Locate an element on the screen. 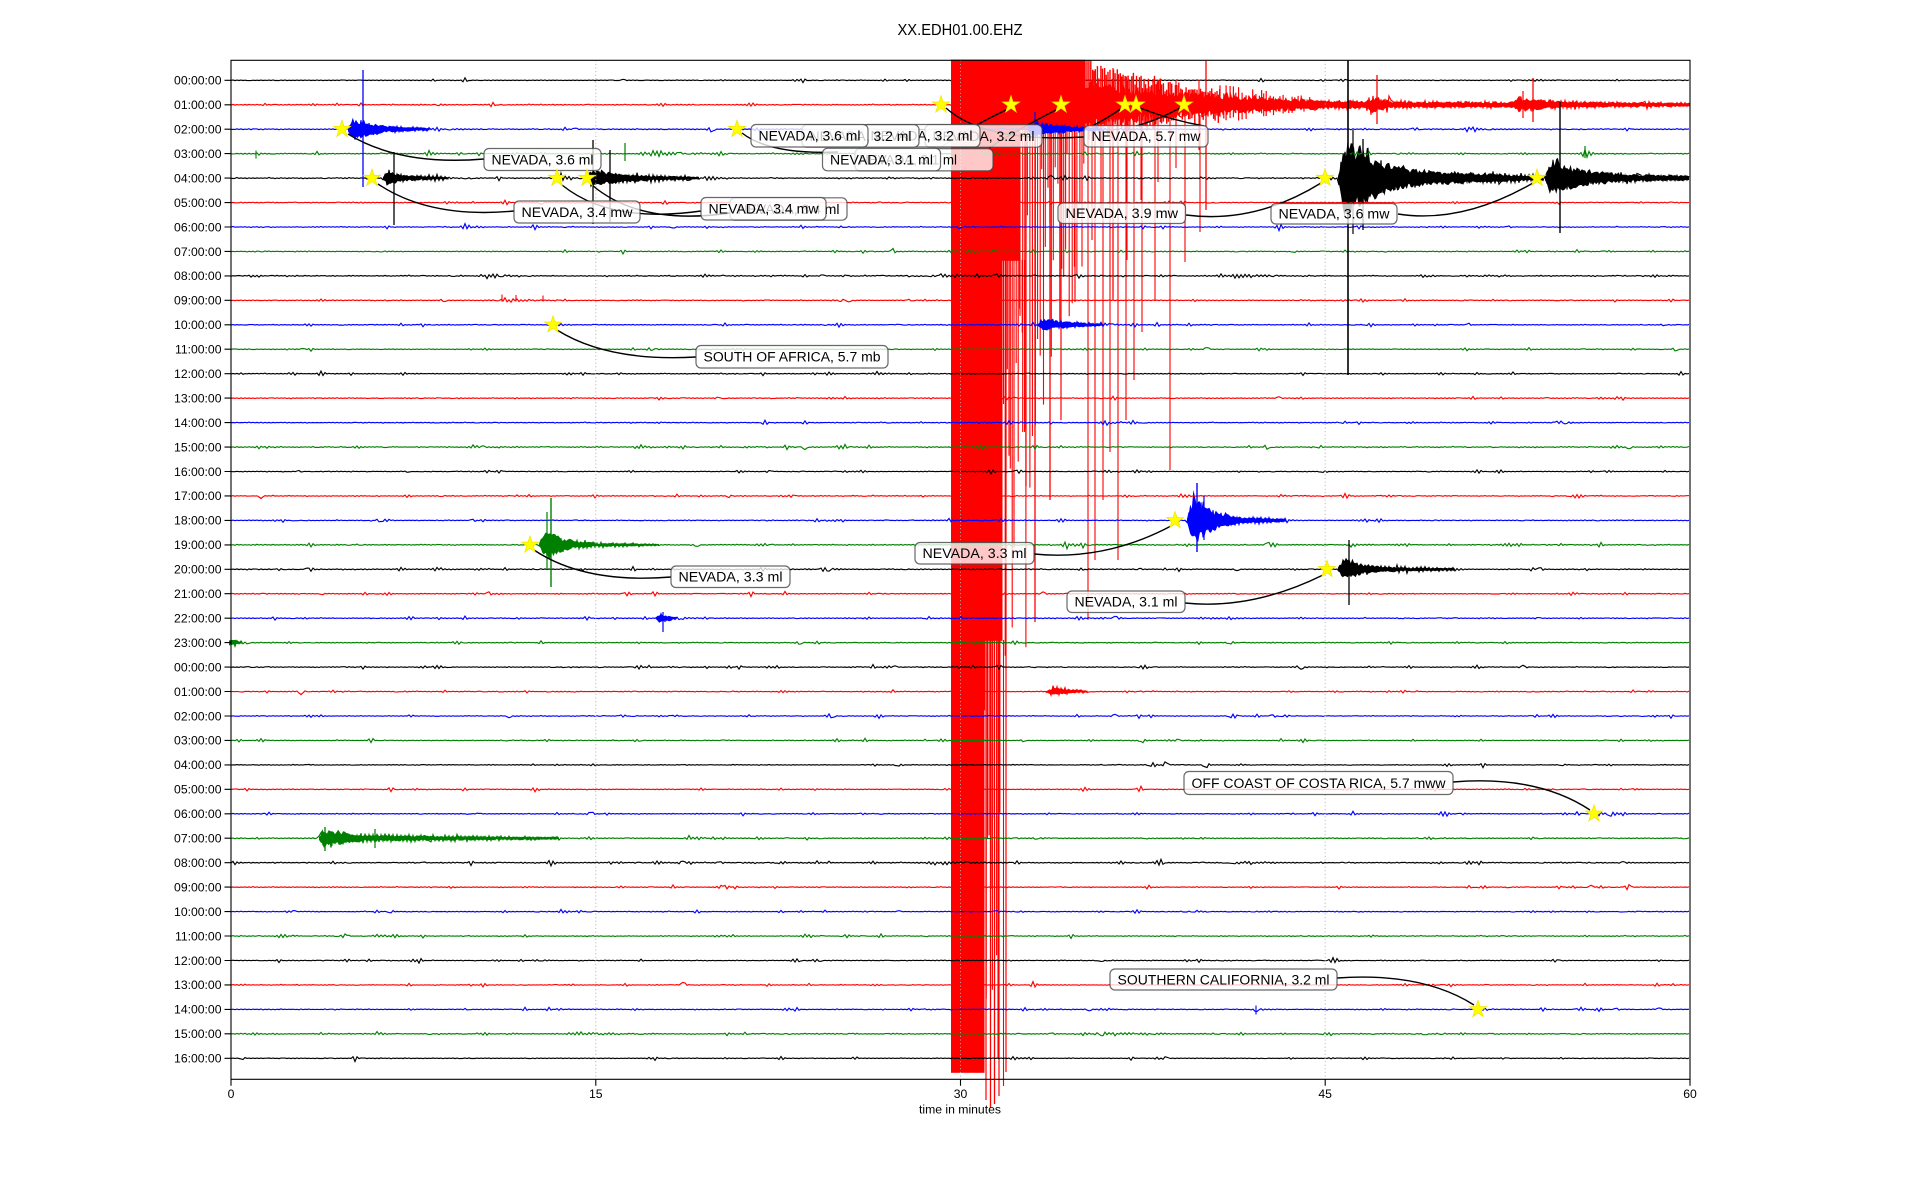 The image size is (1920, 1200). svg-text: 30 is located at coordinates (961, 1094).